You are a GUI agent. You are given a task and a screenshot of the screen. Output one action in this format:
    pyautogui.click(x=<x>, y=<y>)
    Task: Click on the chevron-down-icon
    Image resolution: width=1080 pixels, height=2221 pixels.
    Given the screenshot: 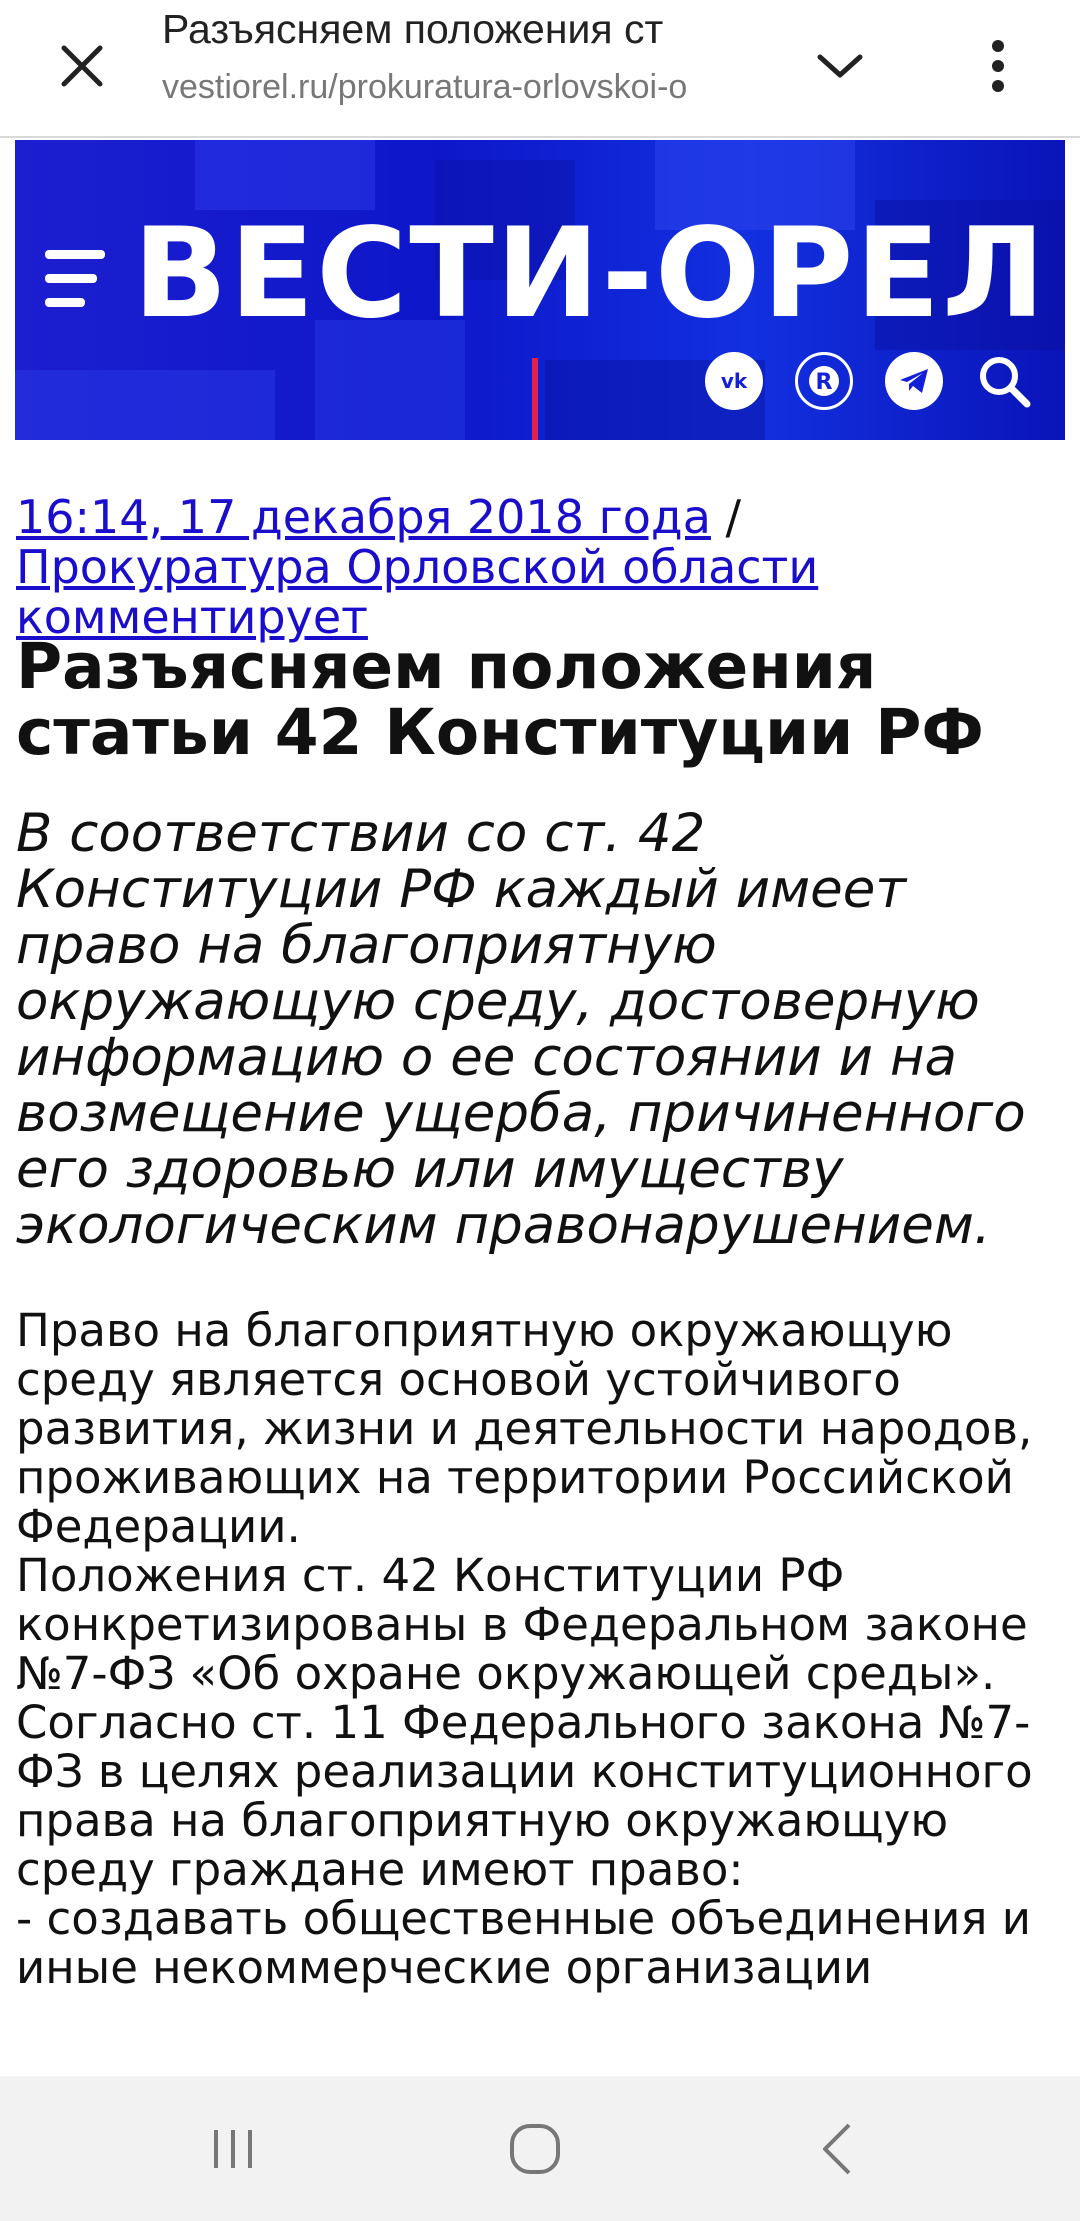 What is the action you would take?
    pyautogui.click(x=840, y=66)
    